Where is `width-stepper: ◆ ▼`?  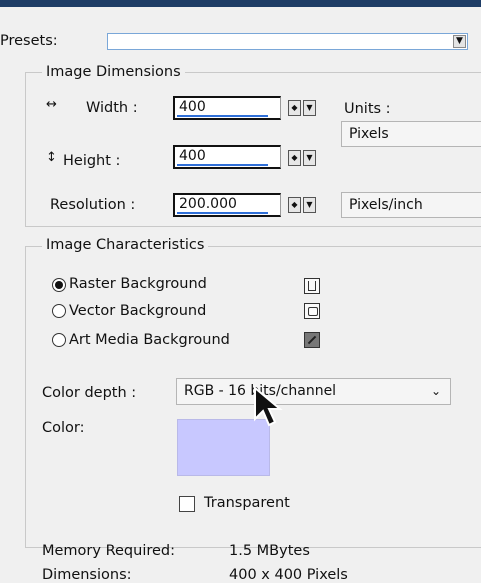 width-stepper: ◆ ▼ is located at coordinates (303, 109).